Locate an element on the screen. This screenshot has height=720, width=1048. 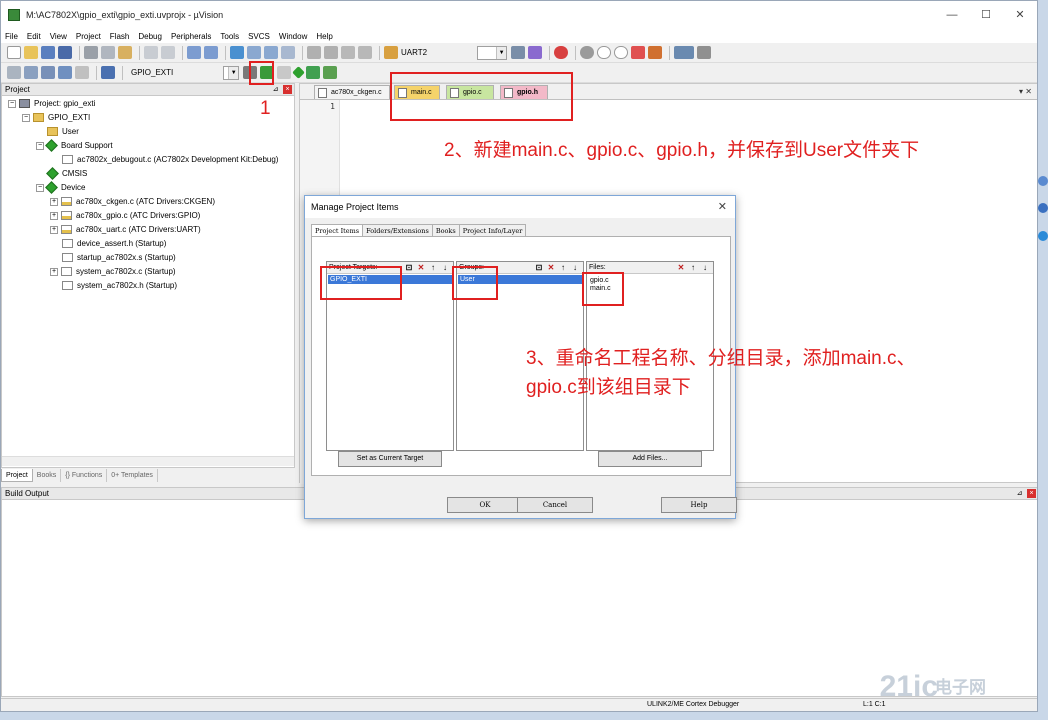
prev-bookmark-icon is located at coordinates (254, 52).